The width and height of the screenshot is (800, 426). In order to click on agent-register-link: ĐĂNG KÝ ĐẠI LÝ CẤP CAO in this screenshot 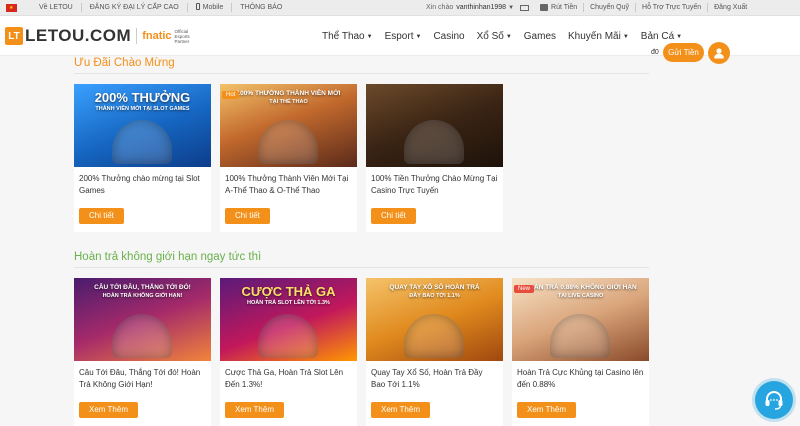, I will do `click(135, 7)`.